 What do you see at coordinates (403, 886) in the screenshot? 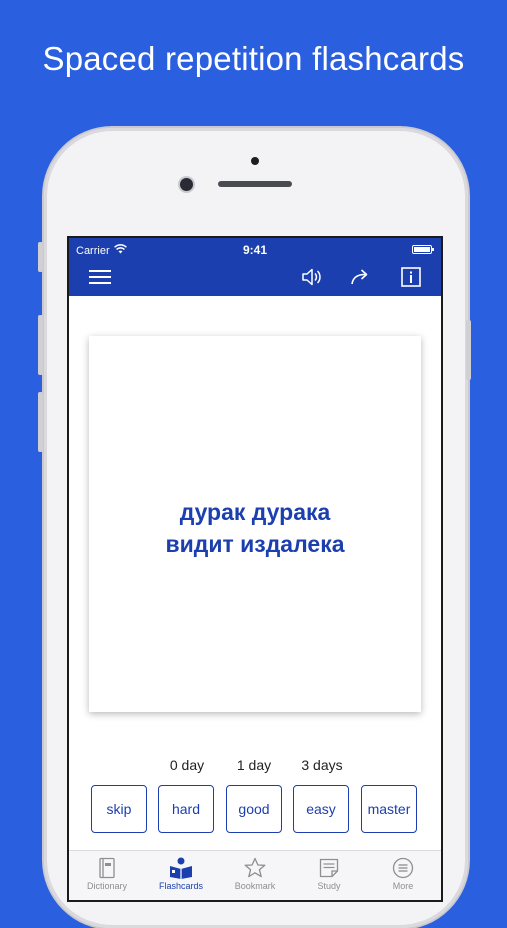
I see `tab-more-label: More` at bounding box center [403, 886].